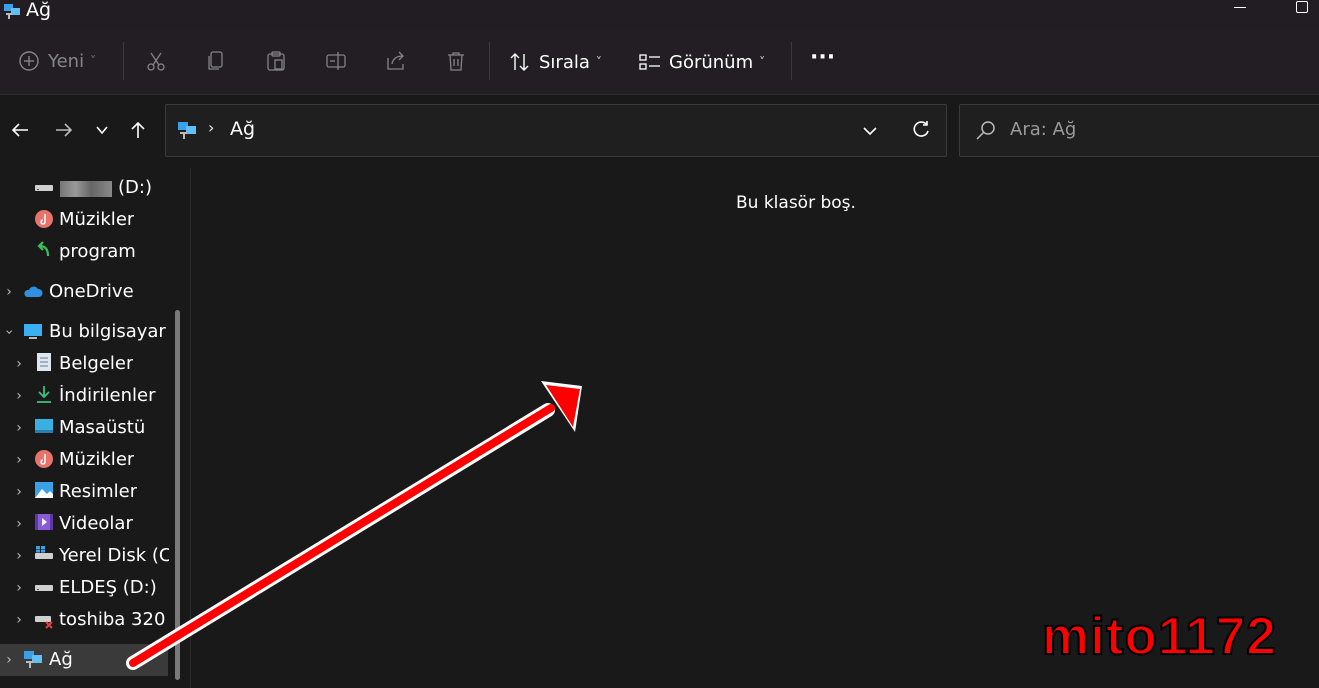 The image size is (1319, 688). Describe the element at coordinates (91, 291) in the screenshot. I see `sidebar-item-label: OneDrive` at that location.